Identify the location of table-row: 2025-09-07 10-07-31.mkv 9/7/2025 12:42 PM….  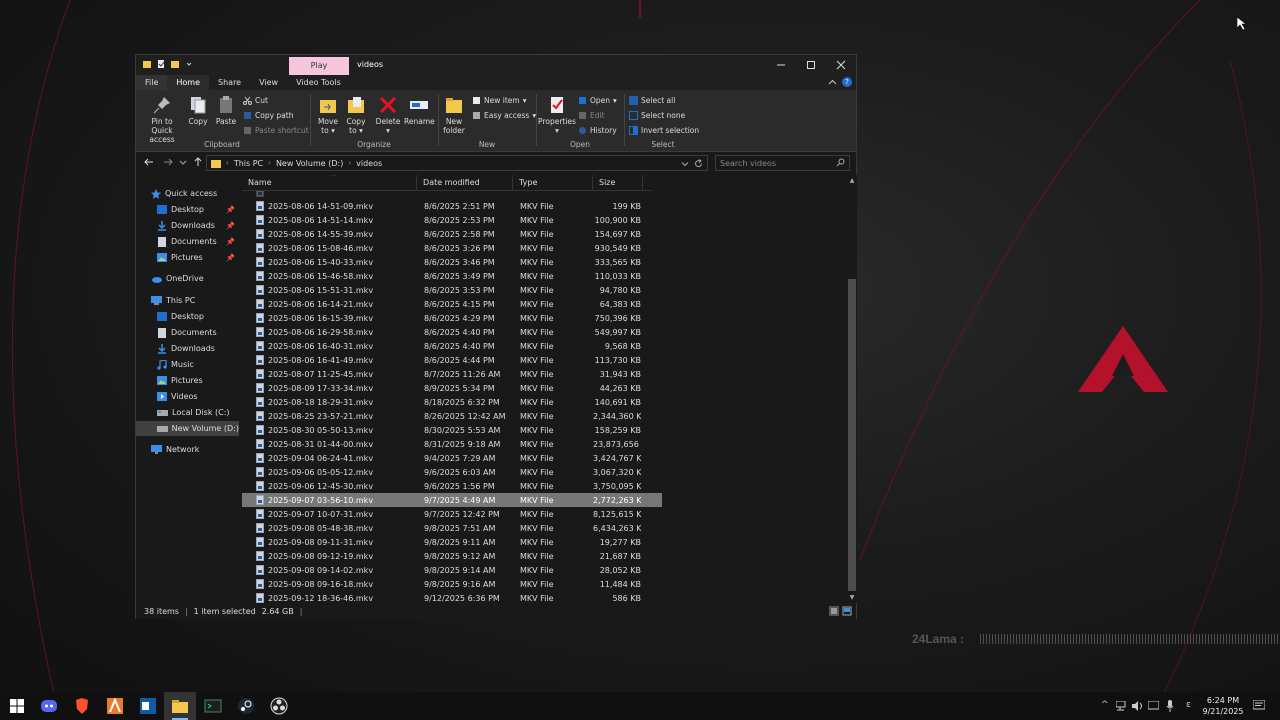
(452, 514).